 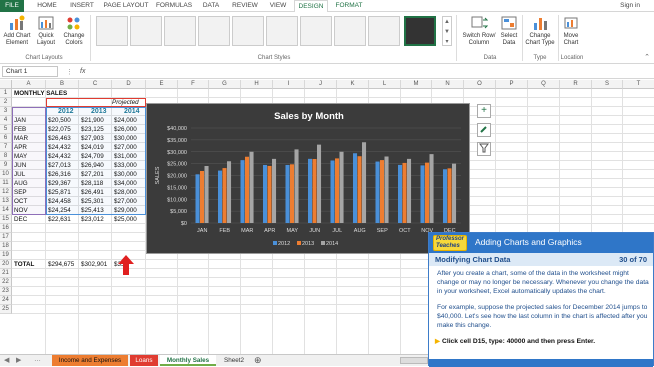 I want to click on sales-2013-cell: $23,125, so click(x=92, y=129).